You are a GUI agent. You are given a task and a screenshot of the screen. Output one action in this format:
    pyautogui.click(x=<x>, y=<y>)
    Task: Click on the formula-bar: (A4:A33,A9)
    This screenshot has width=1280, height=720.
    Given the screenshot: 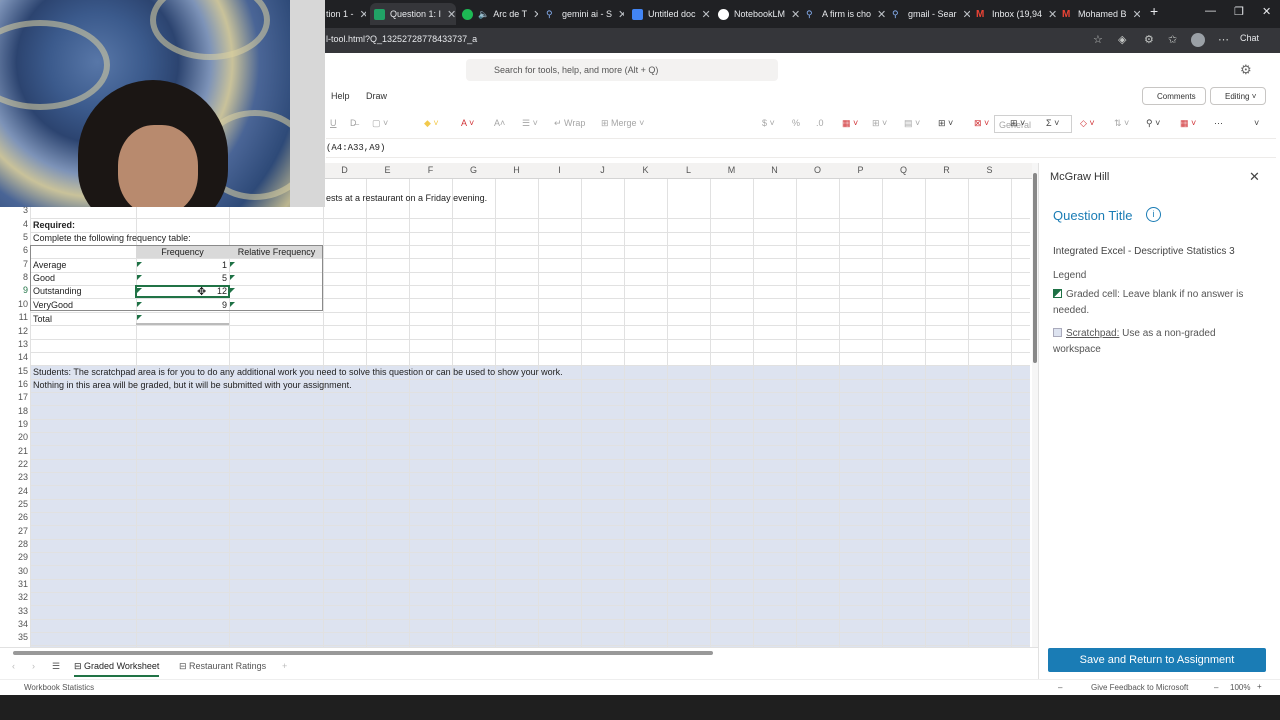 What is the action you would take?
    pyautogui.click(x=801, y=149)
    